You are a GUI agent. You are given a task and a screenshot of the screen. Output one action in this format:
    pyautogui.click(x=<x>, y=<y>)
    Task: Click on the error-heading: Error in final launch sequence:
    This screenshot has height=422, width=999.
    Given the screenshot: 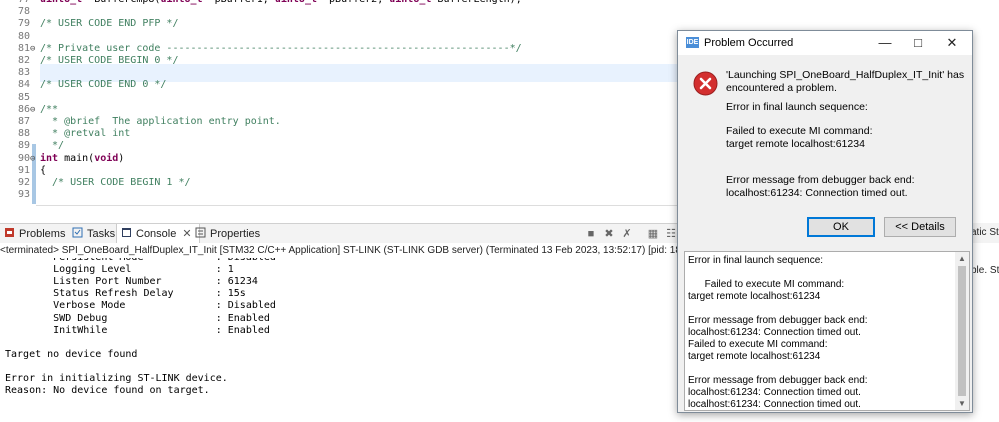 What is the action you would take?
    pyautogui.click(x=797, y=107)
    